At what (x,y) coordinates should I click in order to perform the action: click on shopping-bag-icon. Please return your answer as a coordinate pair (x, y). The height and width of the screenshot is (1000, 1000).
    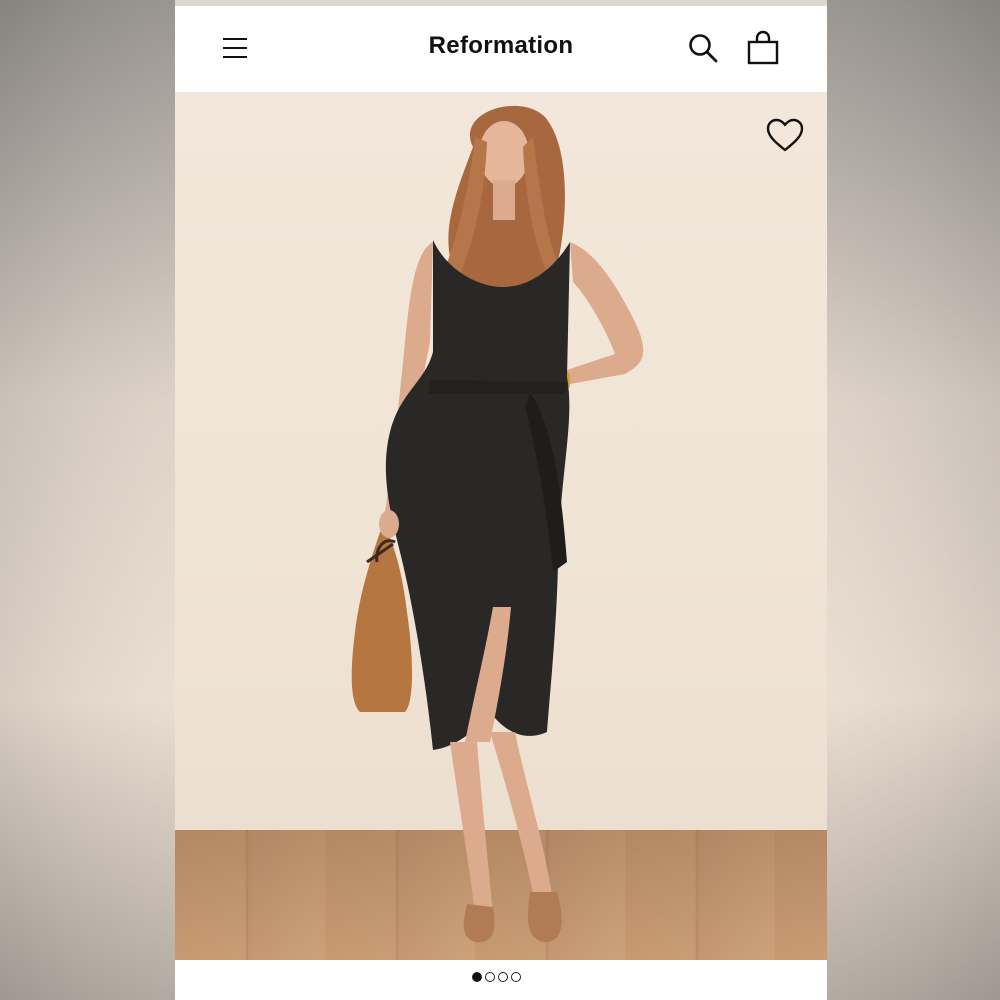
    Looking at the image, I should click on (763, 47).